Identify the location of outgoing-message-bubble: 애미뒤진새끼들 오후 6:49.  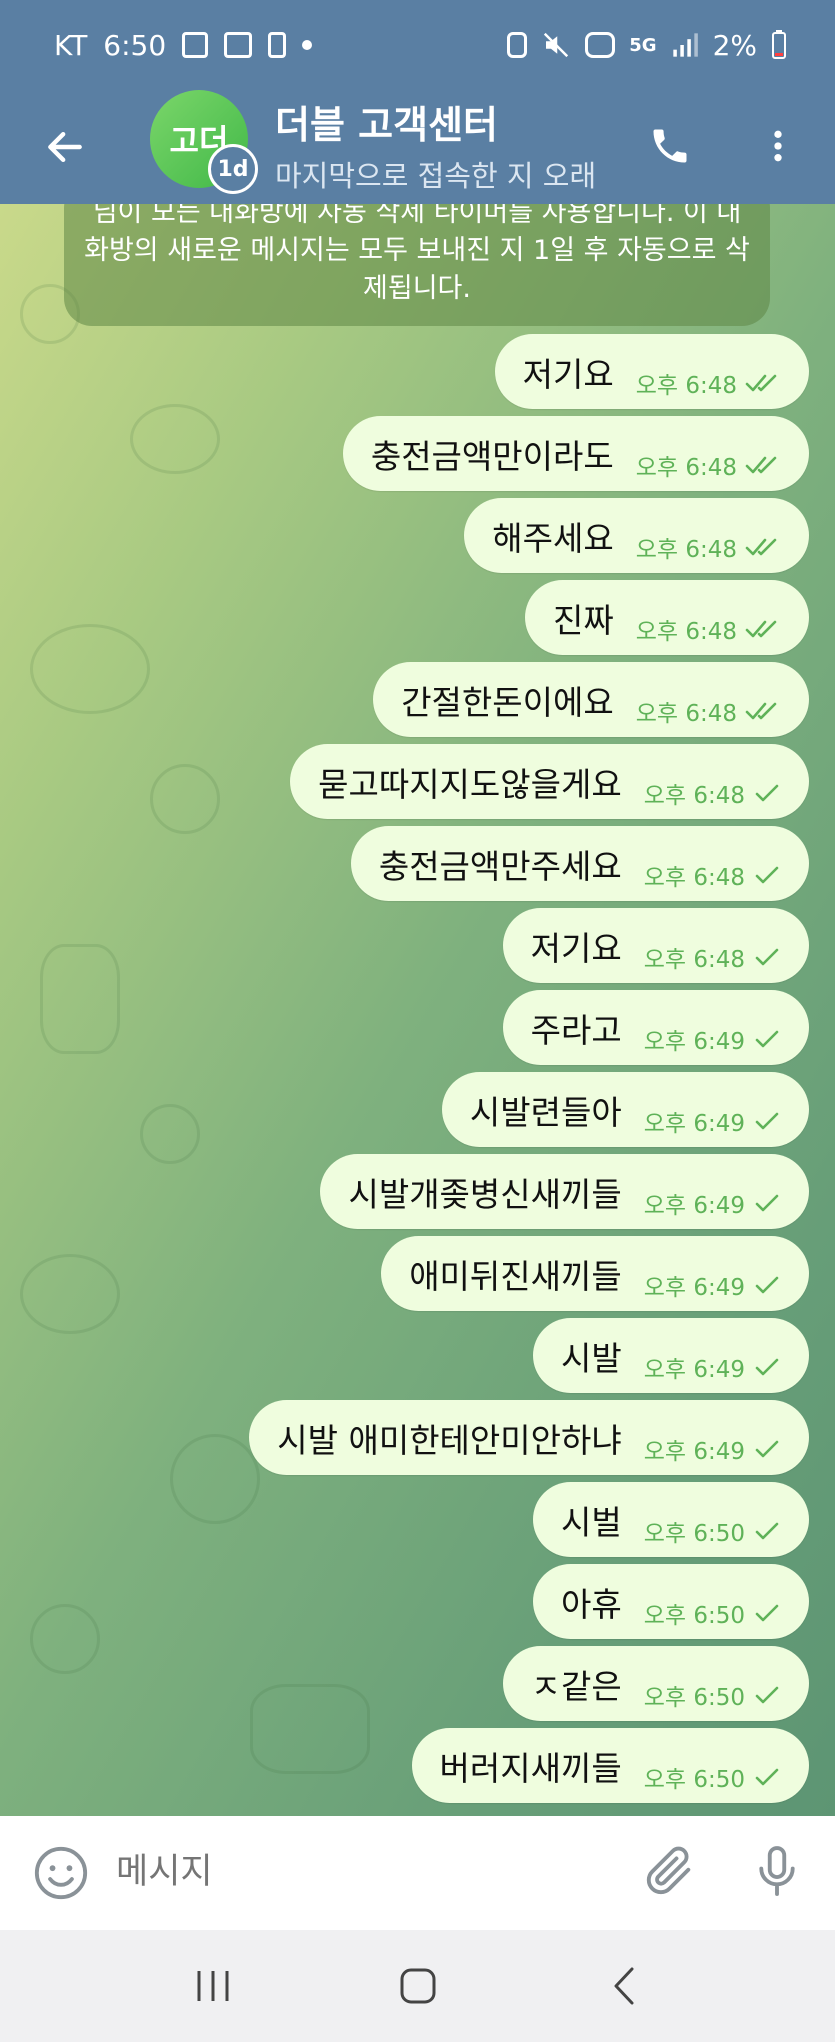
(595, 1273).